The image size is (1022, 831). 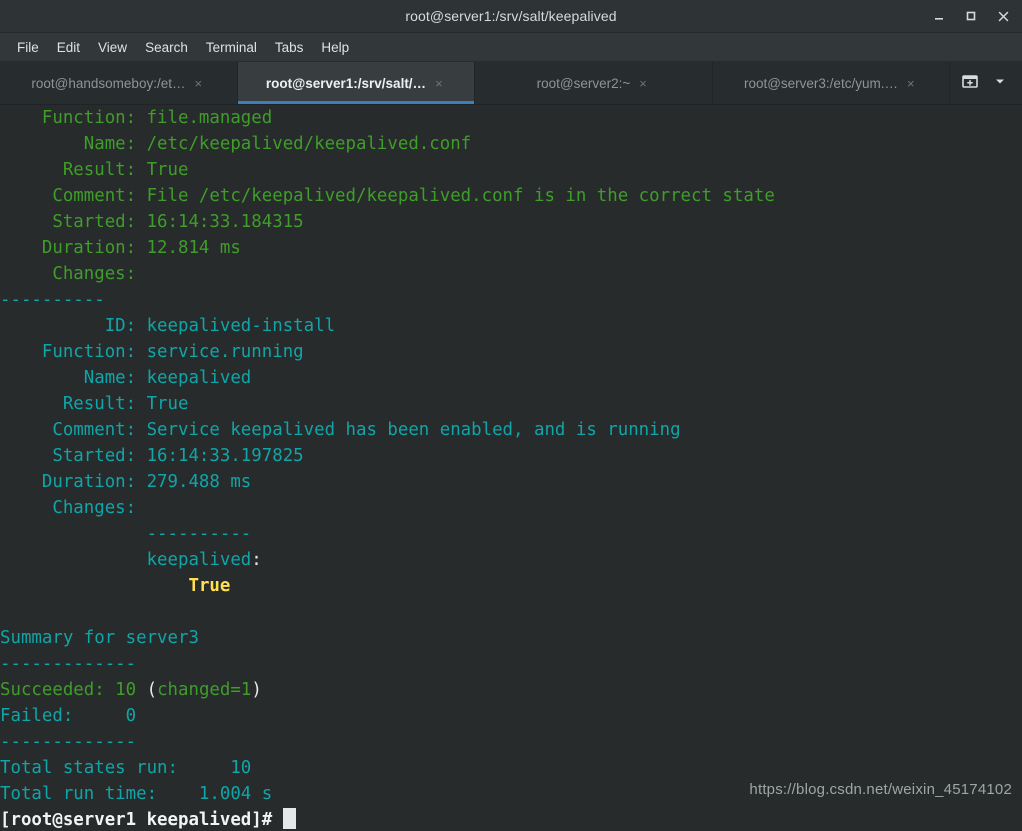 I want to click on terminal-text: Started: 16:14:33.197825, so click(x=152, y=456).